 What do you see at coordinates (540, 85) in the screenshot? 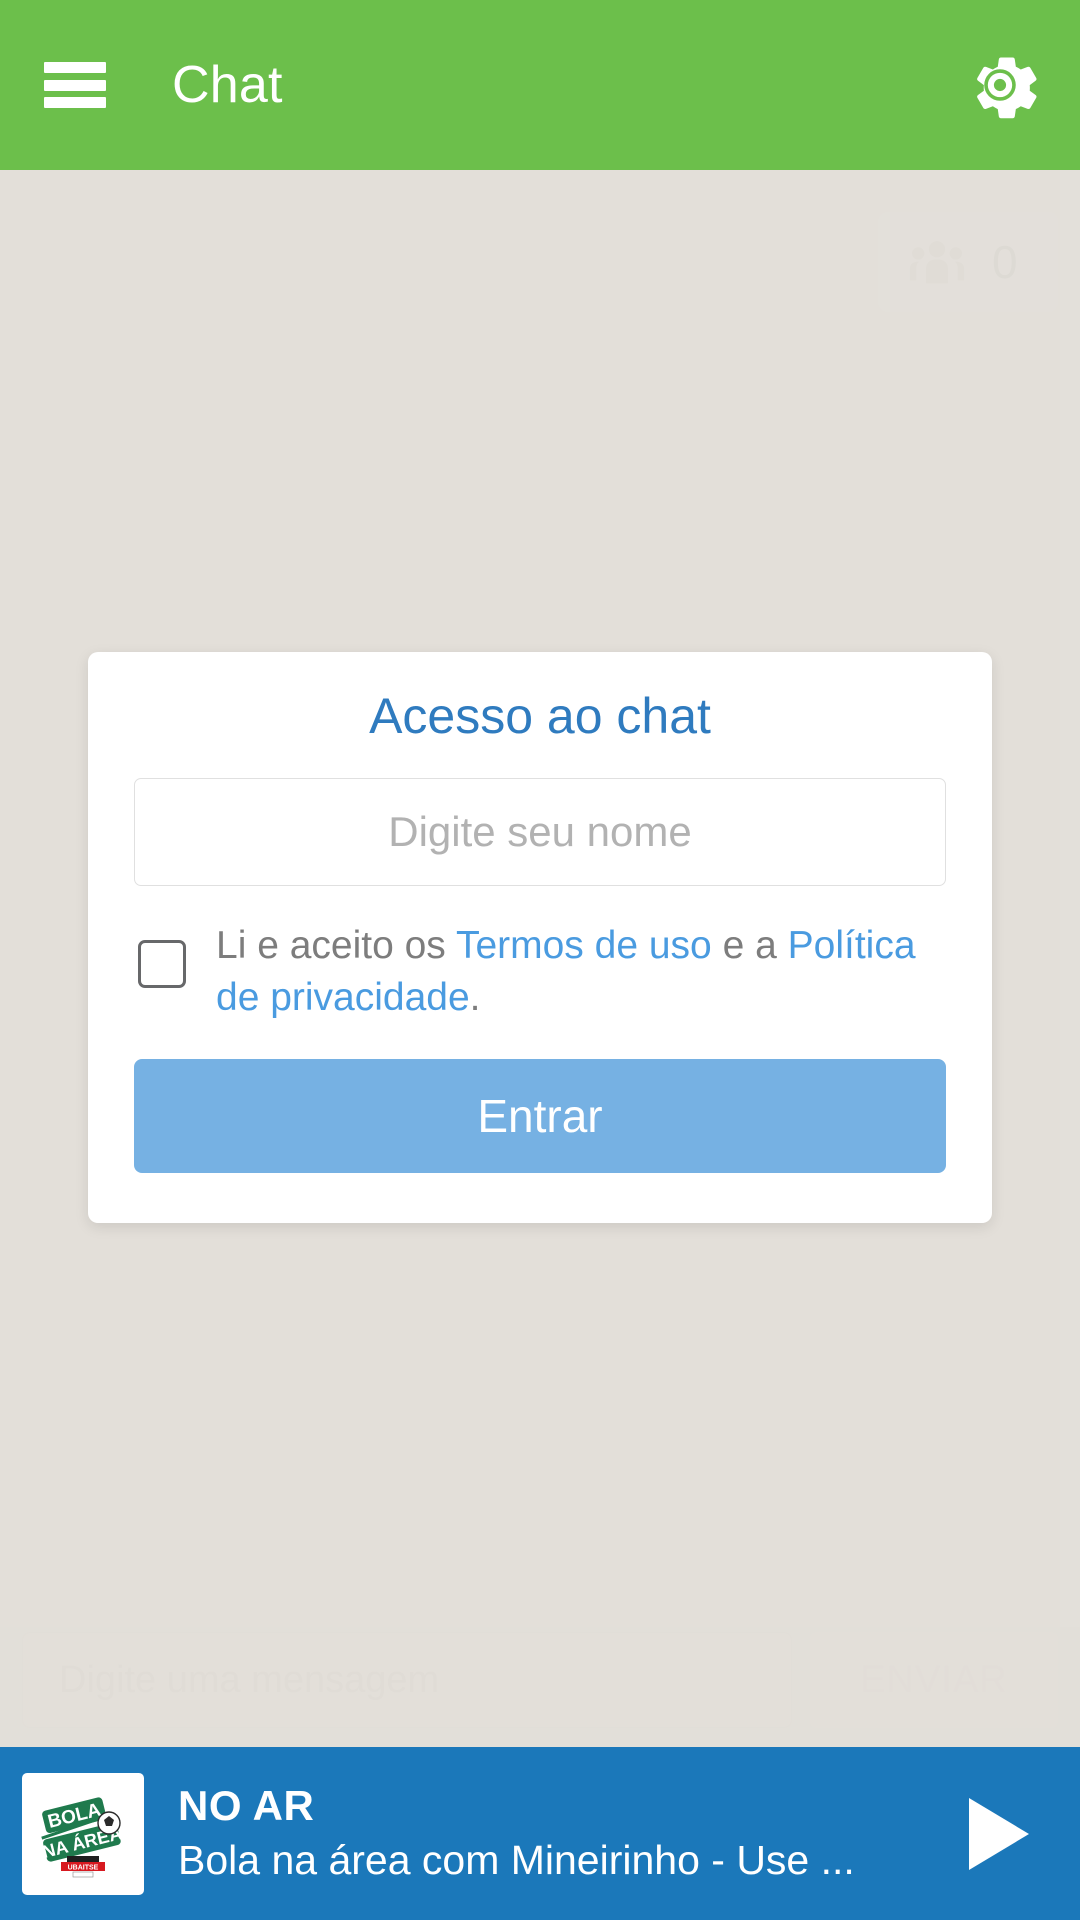
I see `app-header: Chat` at bounding box center [540, 85].